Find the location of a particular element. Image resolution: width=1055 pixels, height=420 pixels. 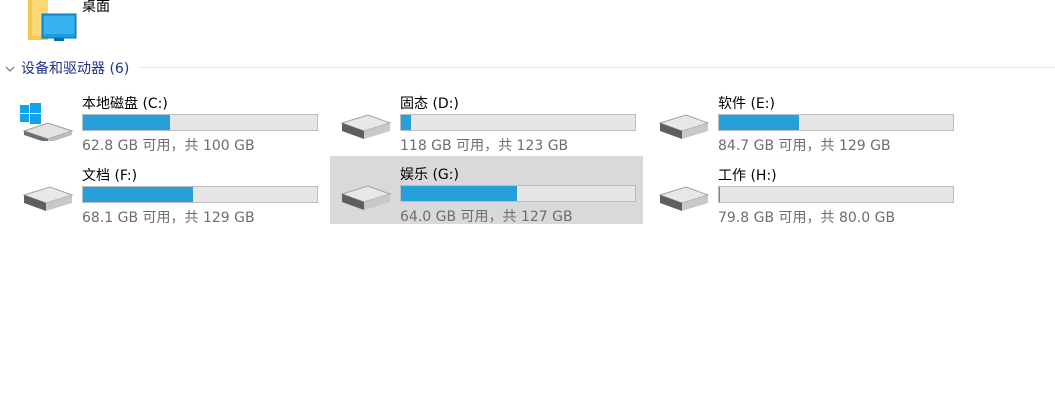

devices-and-drives-group-header: 设备和驱动器 (6) is located at coordinates (527, 67).